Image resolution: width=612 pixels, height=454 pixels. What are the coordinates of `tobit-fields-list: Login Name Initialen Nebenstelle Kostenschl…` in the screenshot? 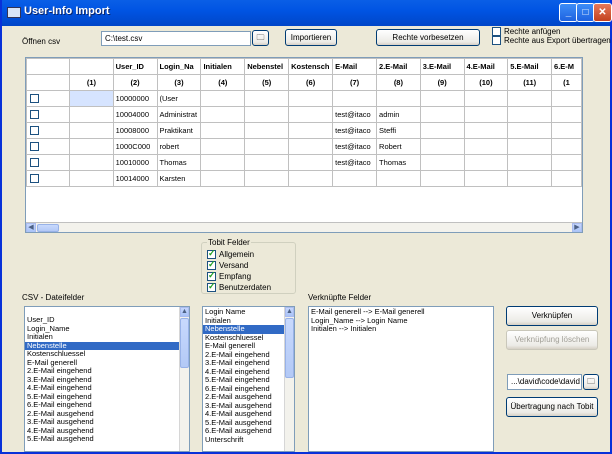 It's located at (248, 379).